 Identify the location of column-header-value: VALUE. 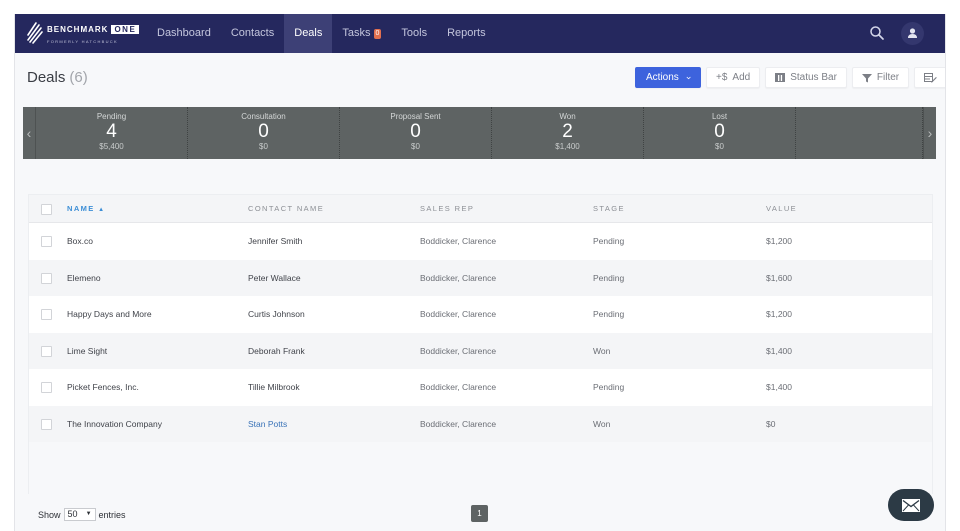
(781, 209).